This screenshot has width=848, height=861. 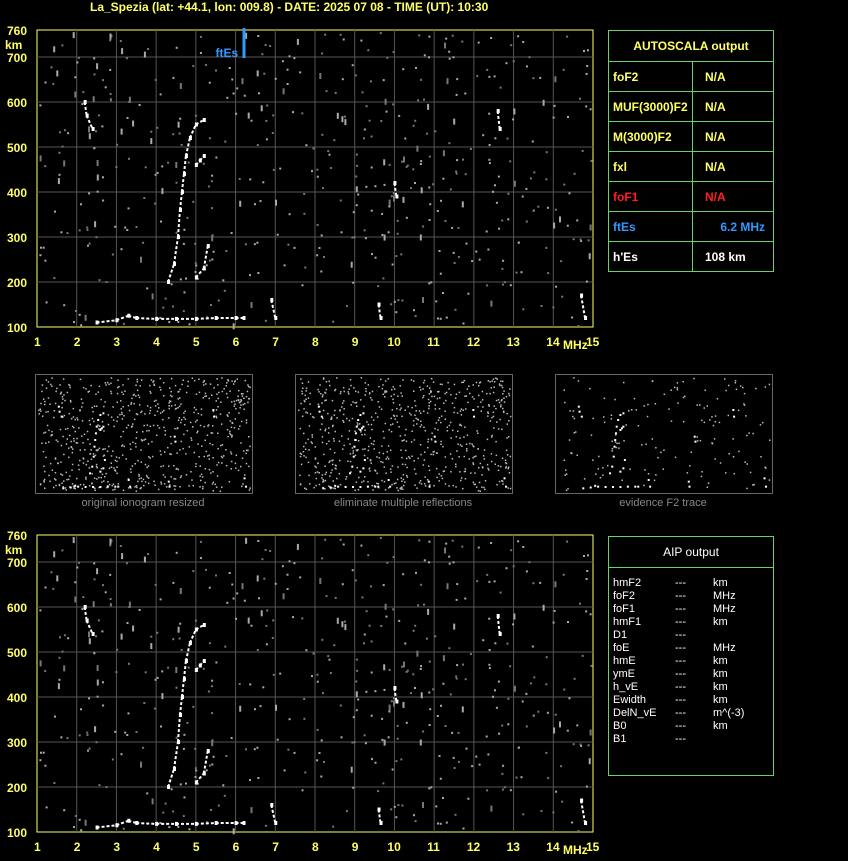 What do you see at coordinates (693, 739) in the screenshot?
I see `aip-row: B1 ---` at bounding box center [693, 739].